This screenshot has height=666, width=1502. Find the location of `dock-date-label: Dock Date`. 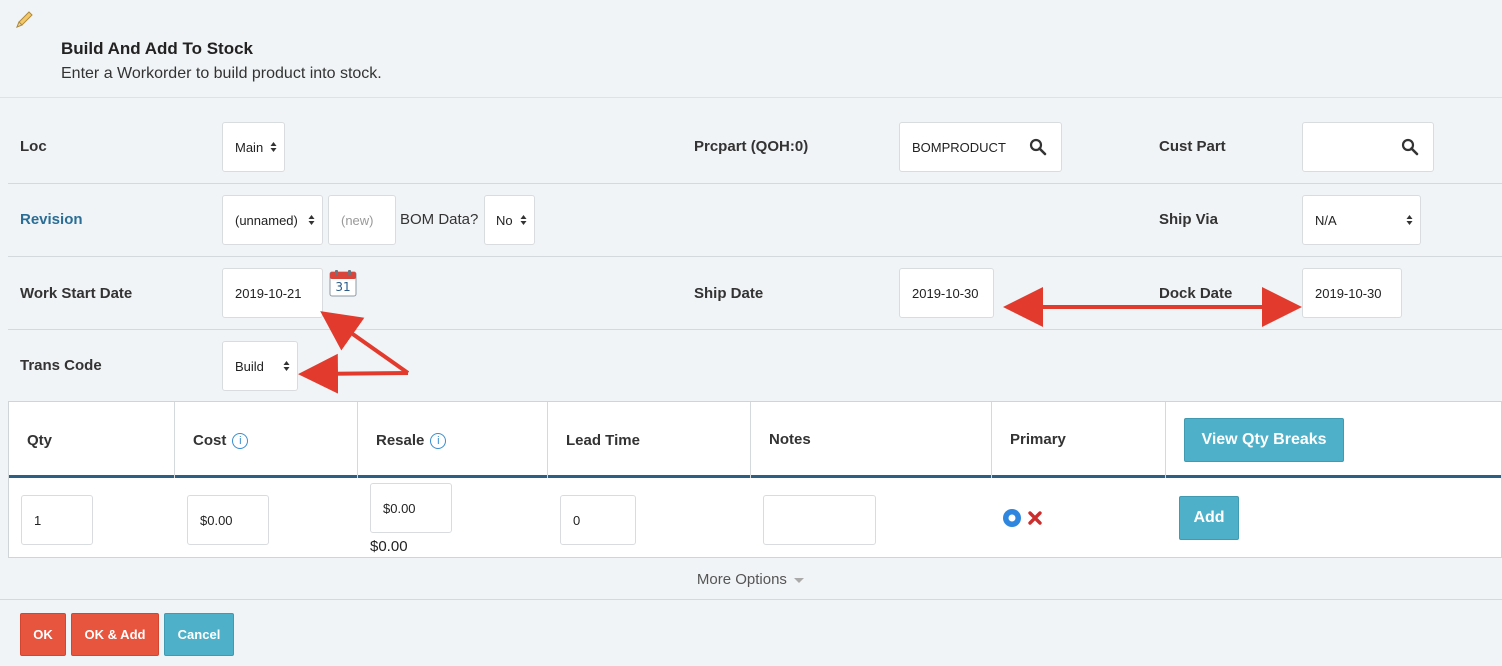

dock-date-label: Dock Date is located at coordinates (1196, 293).